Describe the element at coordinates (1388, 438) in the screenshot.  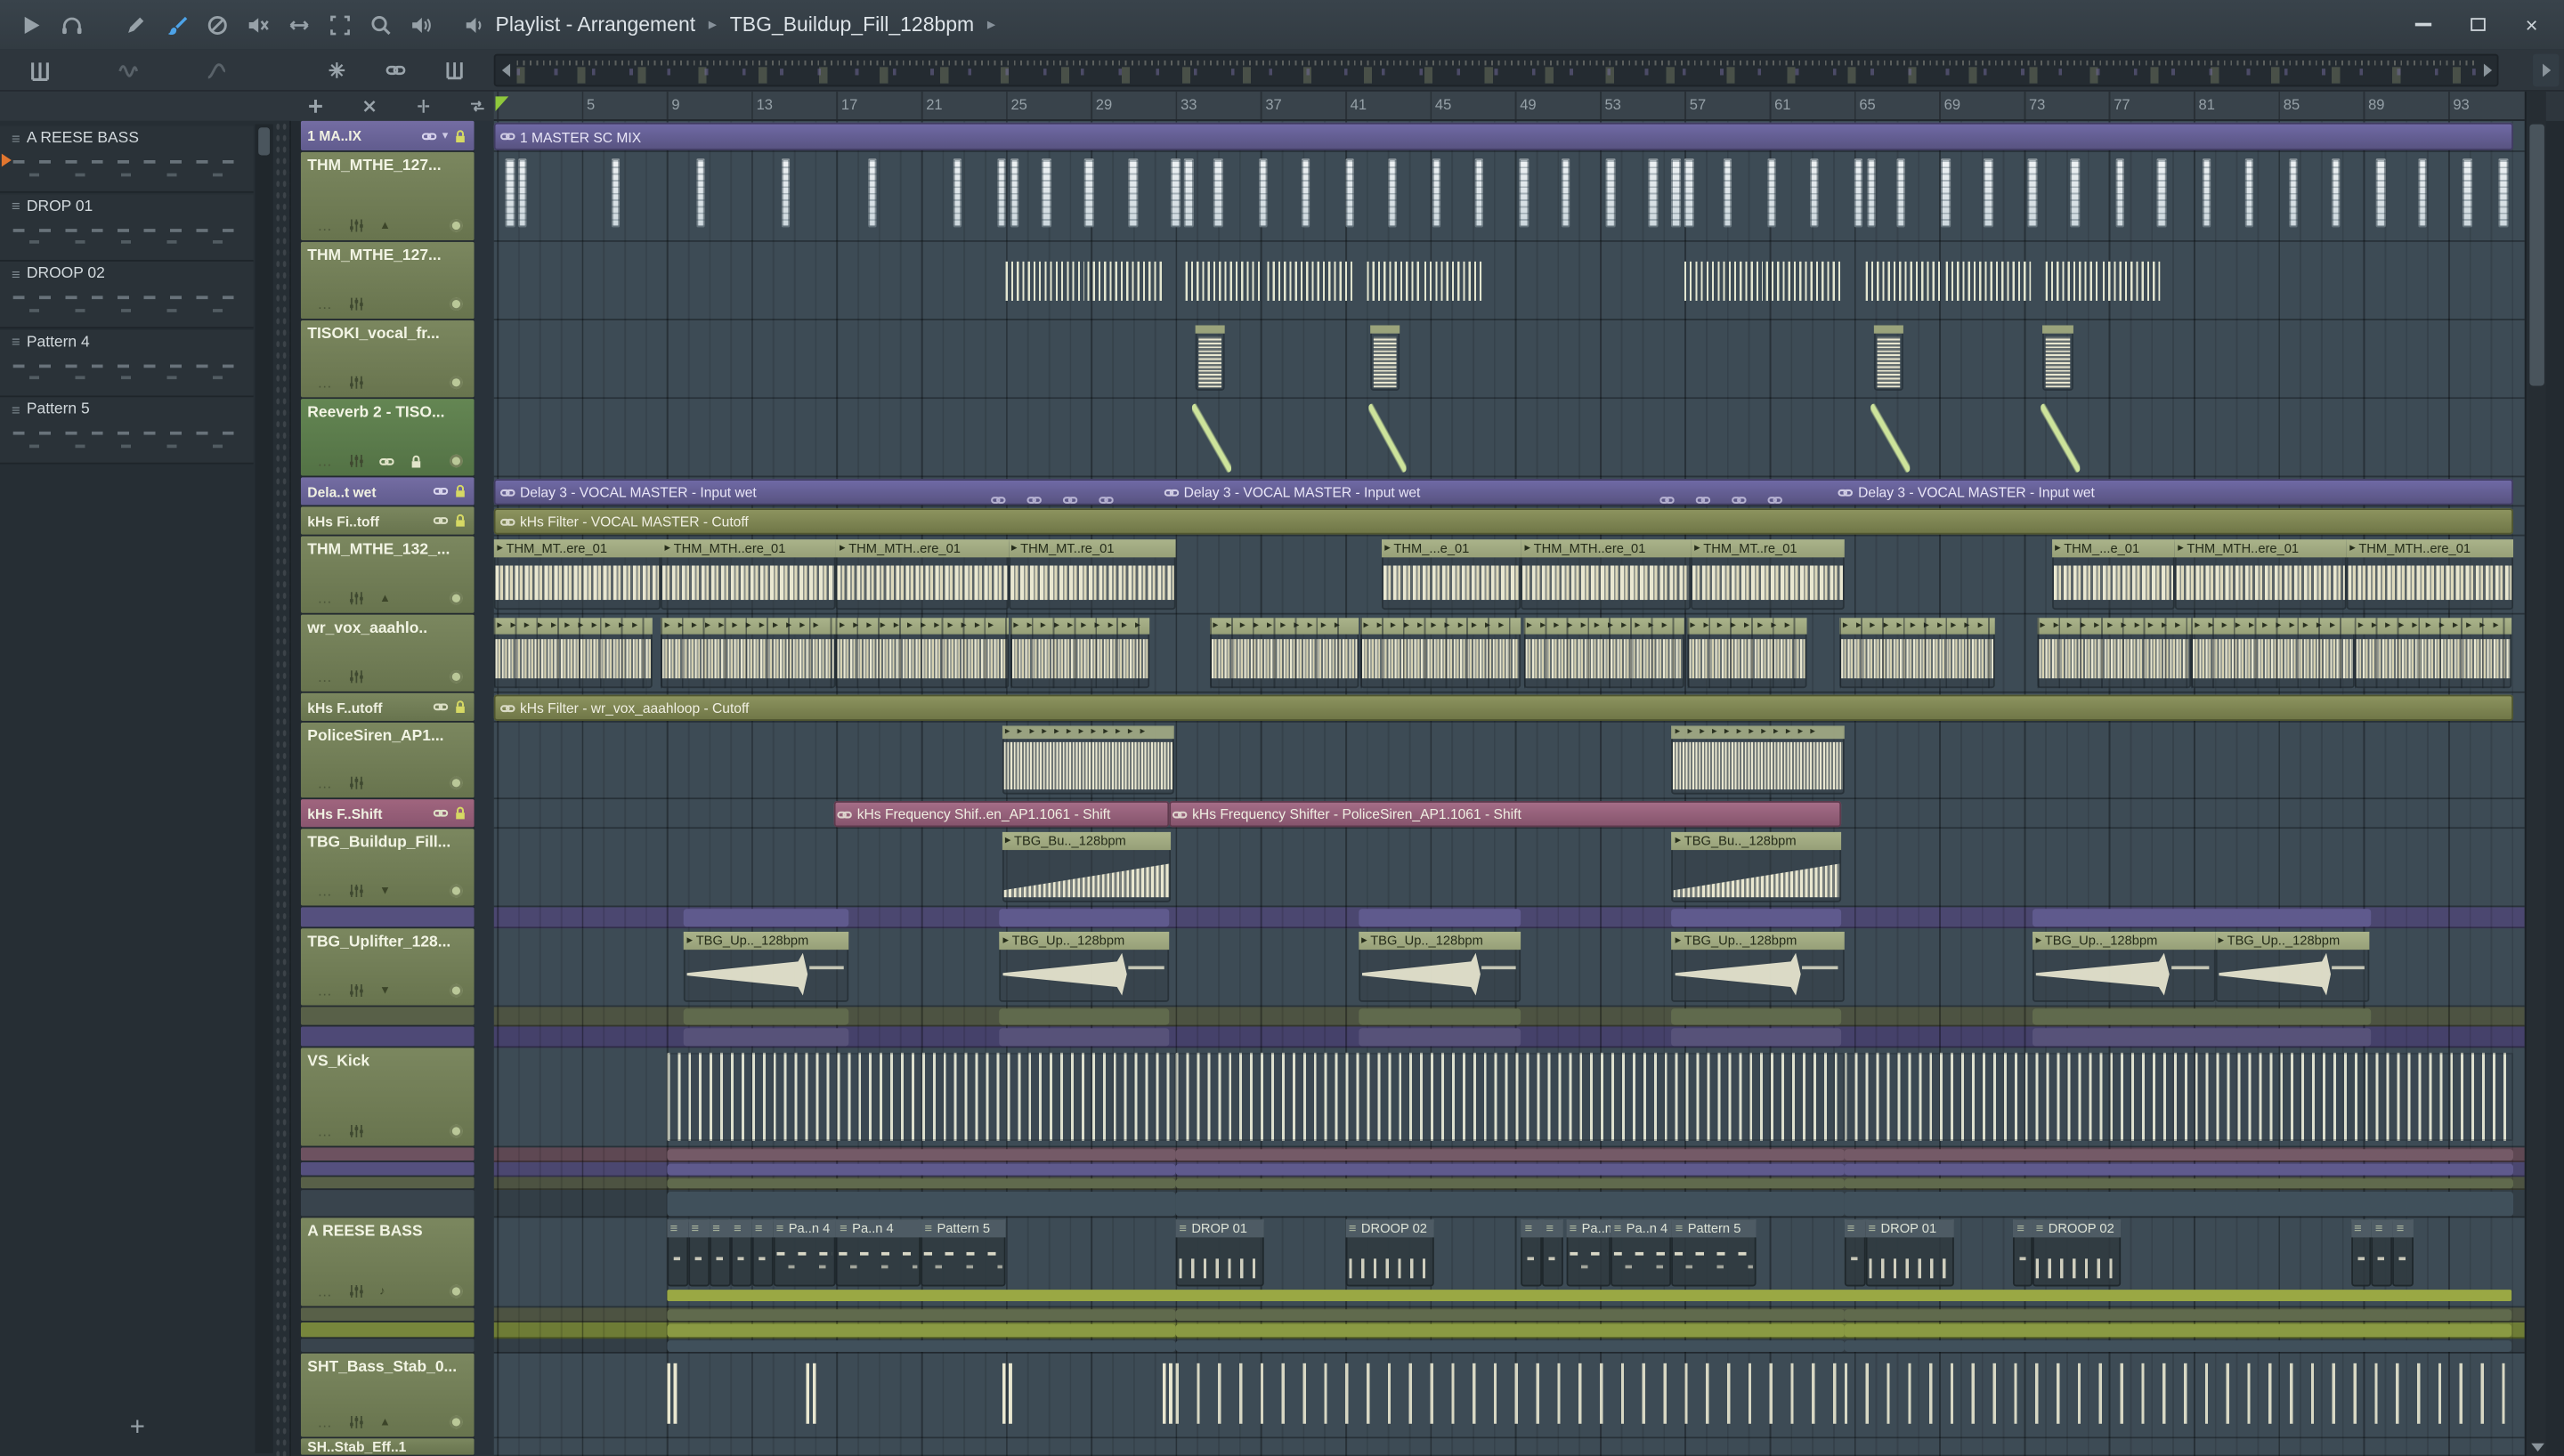
I see `automation-clip` at that location.